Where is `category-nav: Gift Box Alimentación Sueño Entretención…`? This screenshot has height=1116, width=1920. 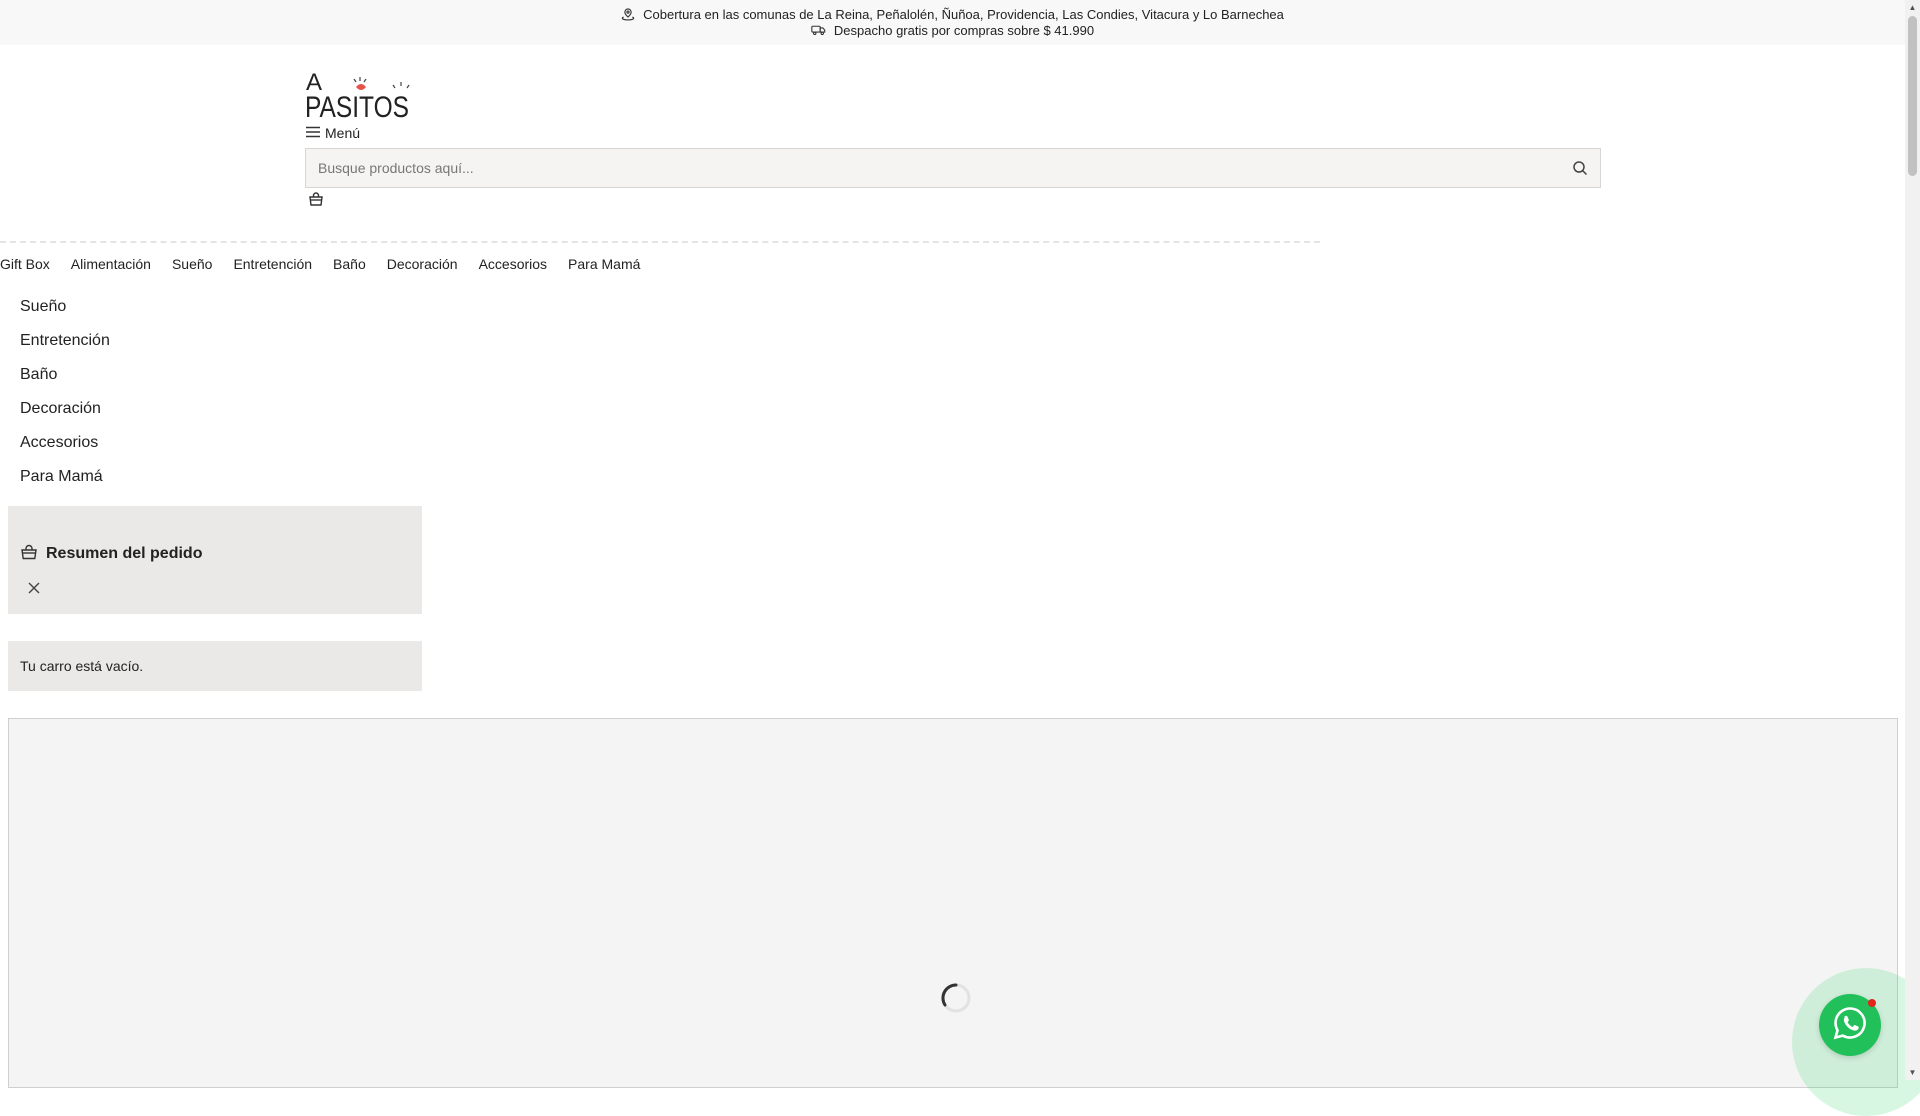 category-nav: Gift Box Alimentación Sueño Entretención… is located at coordinates (320, 266).